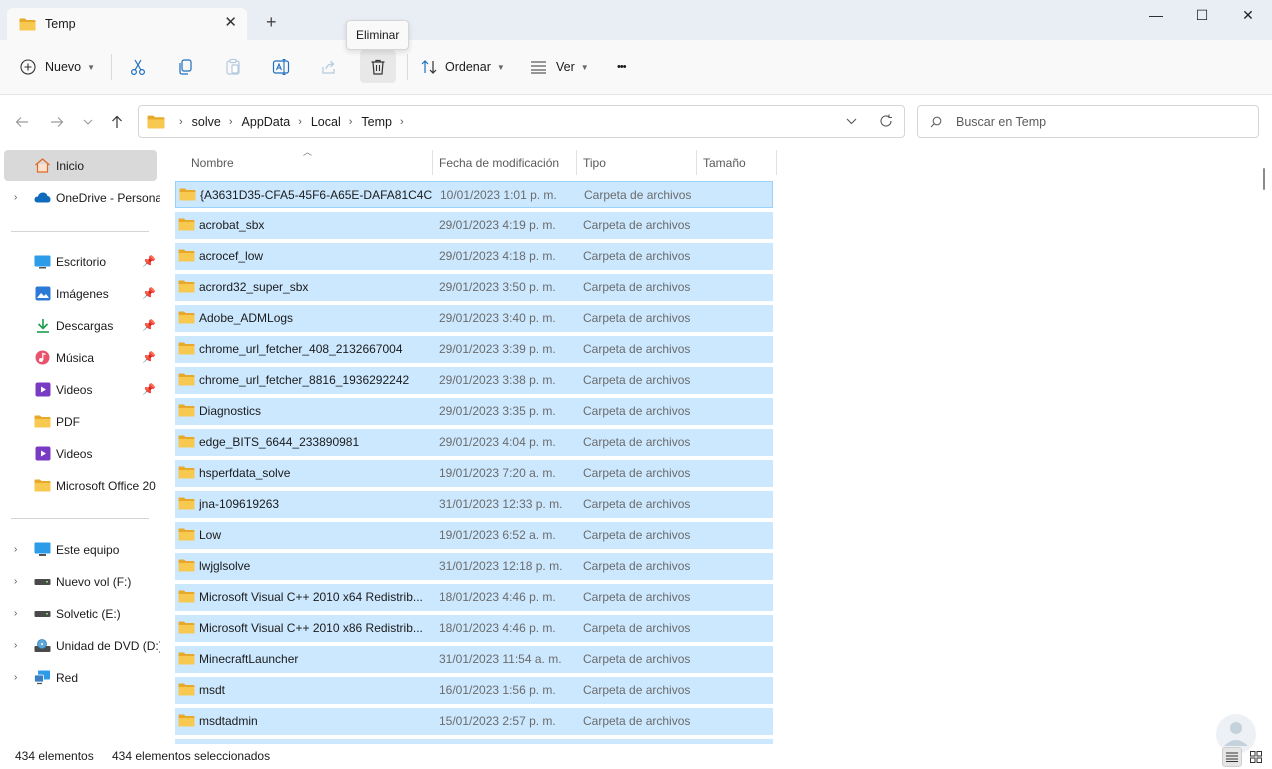  Describe the element at coordinates (1232, 757) in the screenshot. I see `details-view-button` at that location.